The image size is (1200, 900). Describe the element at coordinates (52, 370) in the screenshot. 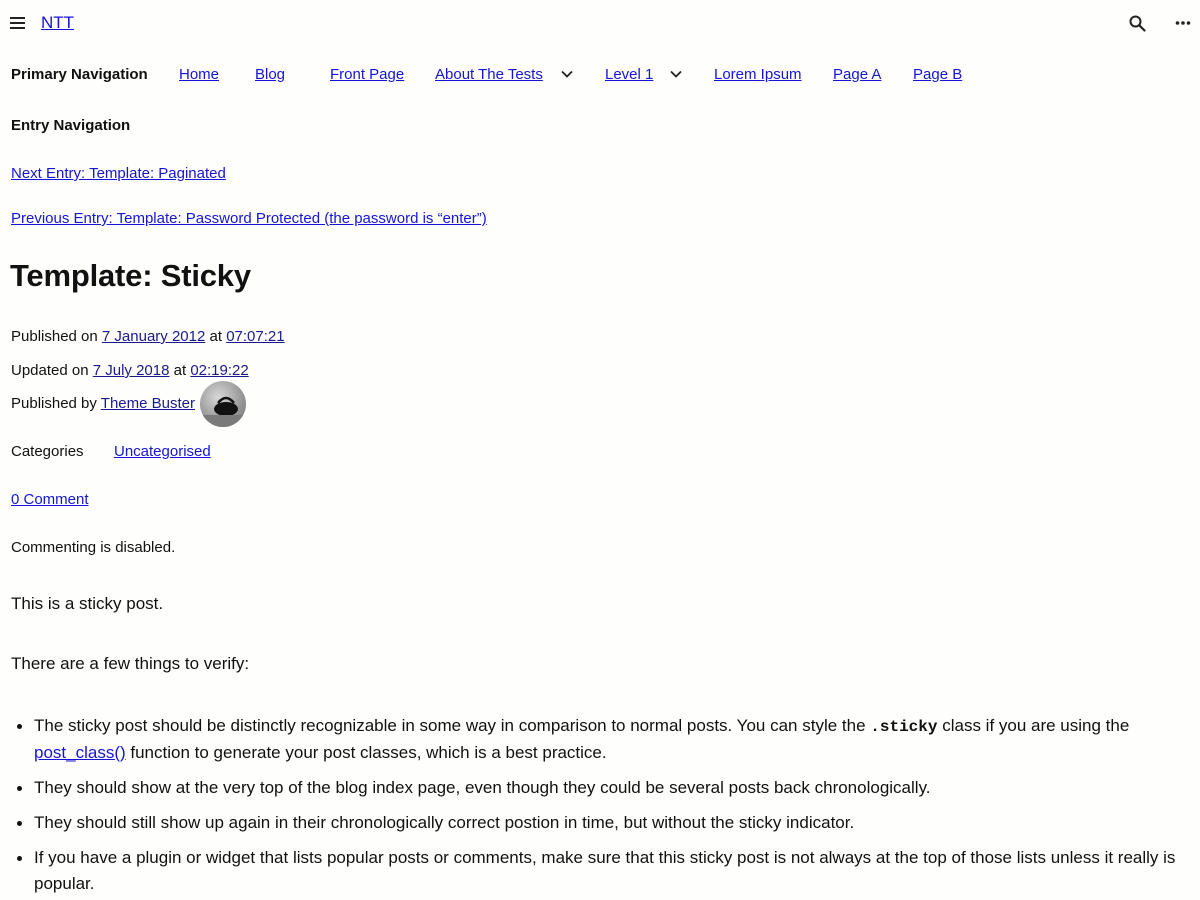

I see `updated-prefix: Updated on` at that location.